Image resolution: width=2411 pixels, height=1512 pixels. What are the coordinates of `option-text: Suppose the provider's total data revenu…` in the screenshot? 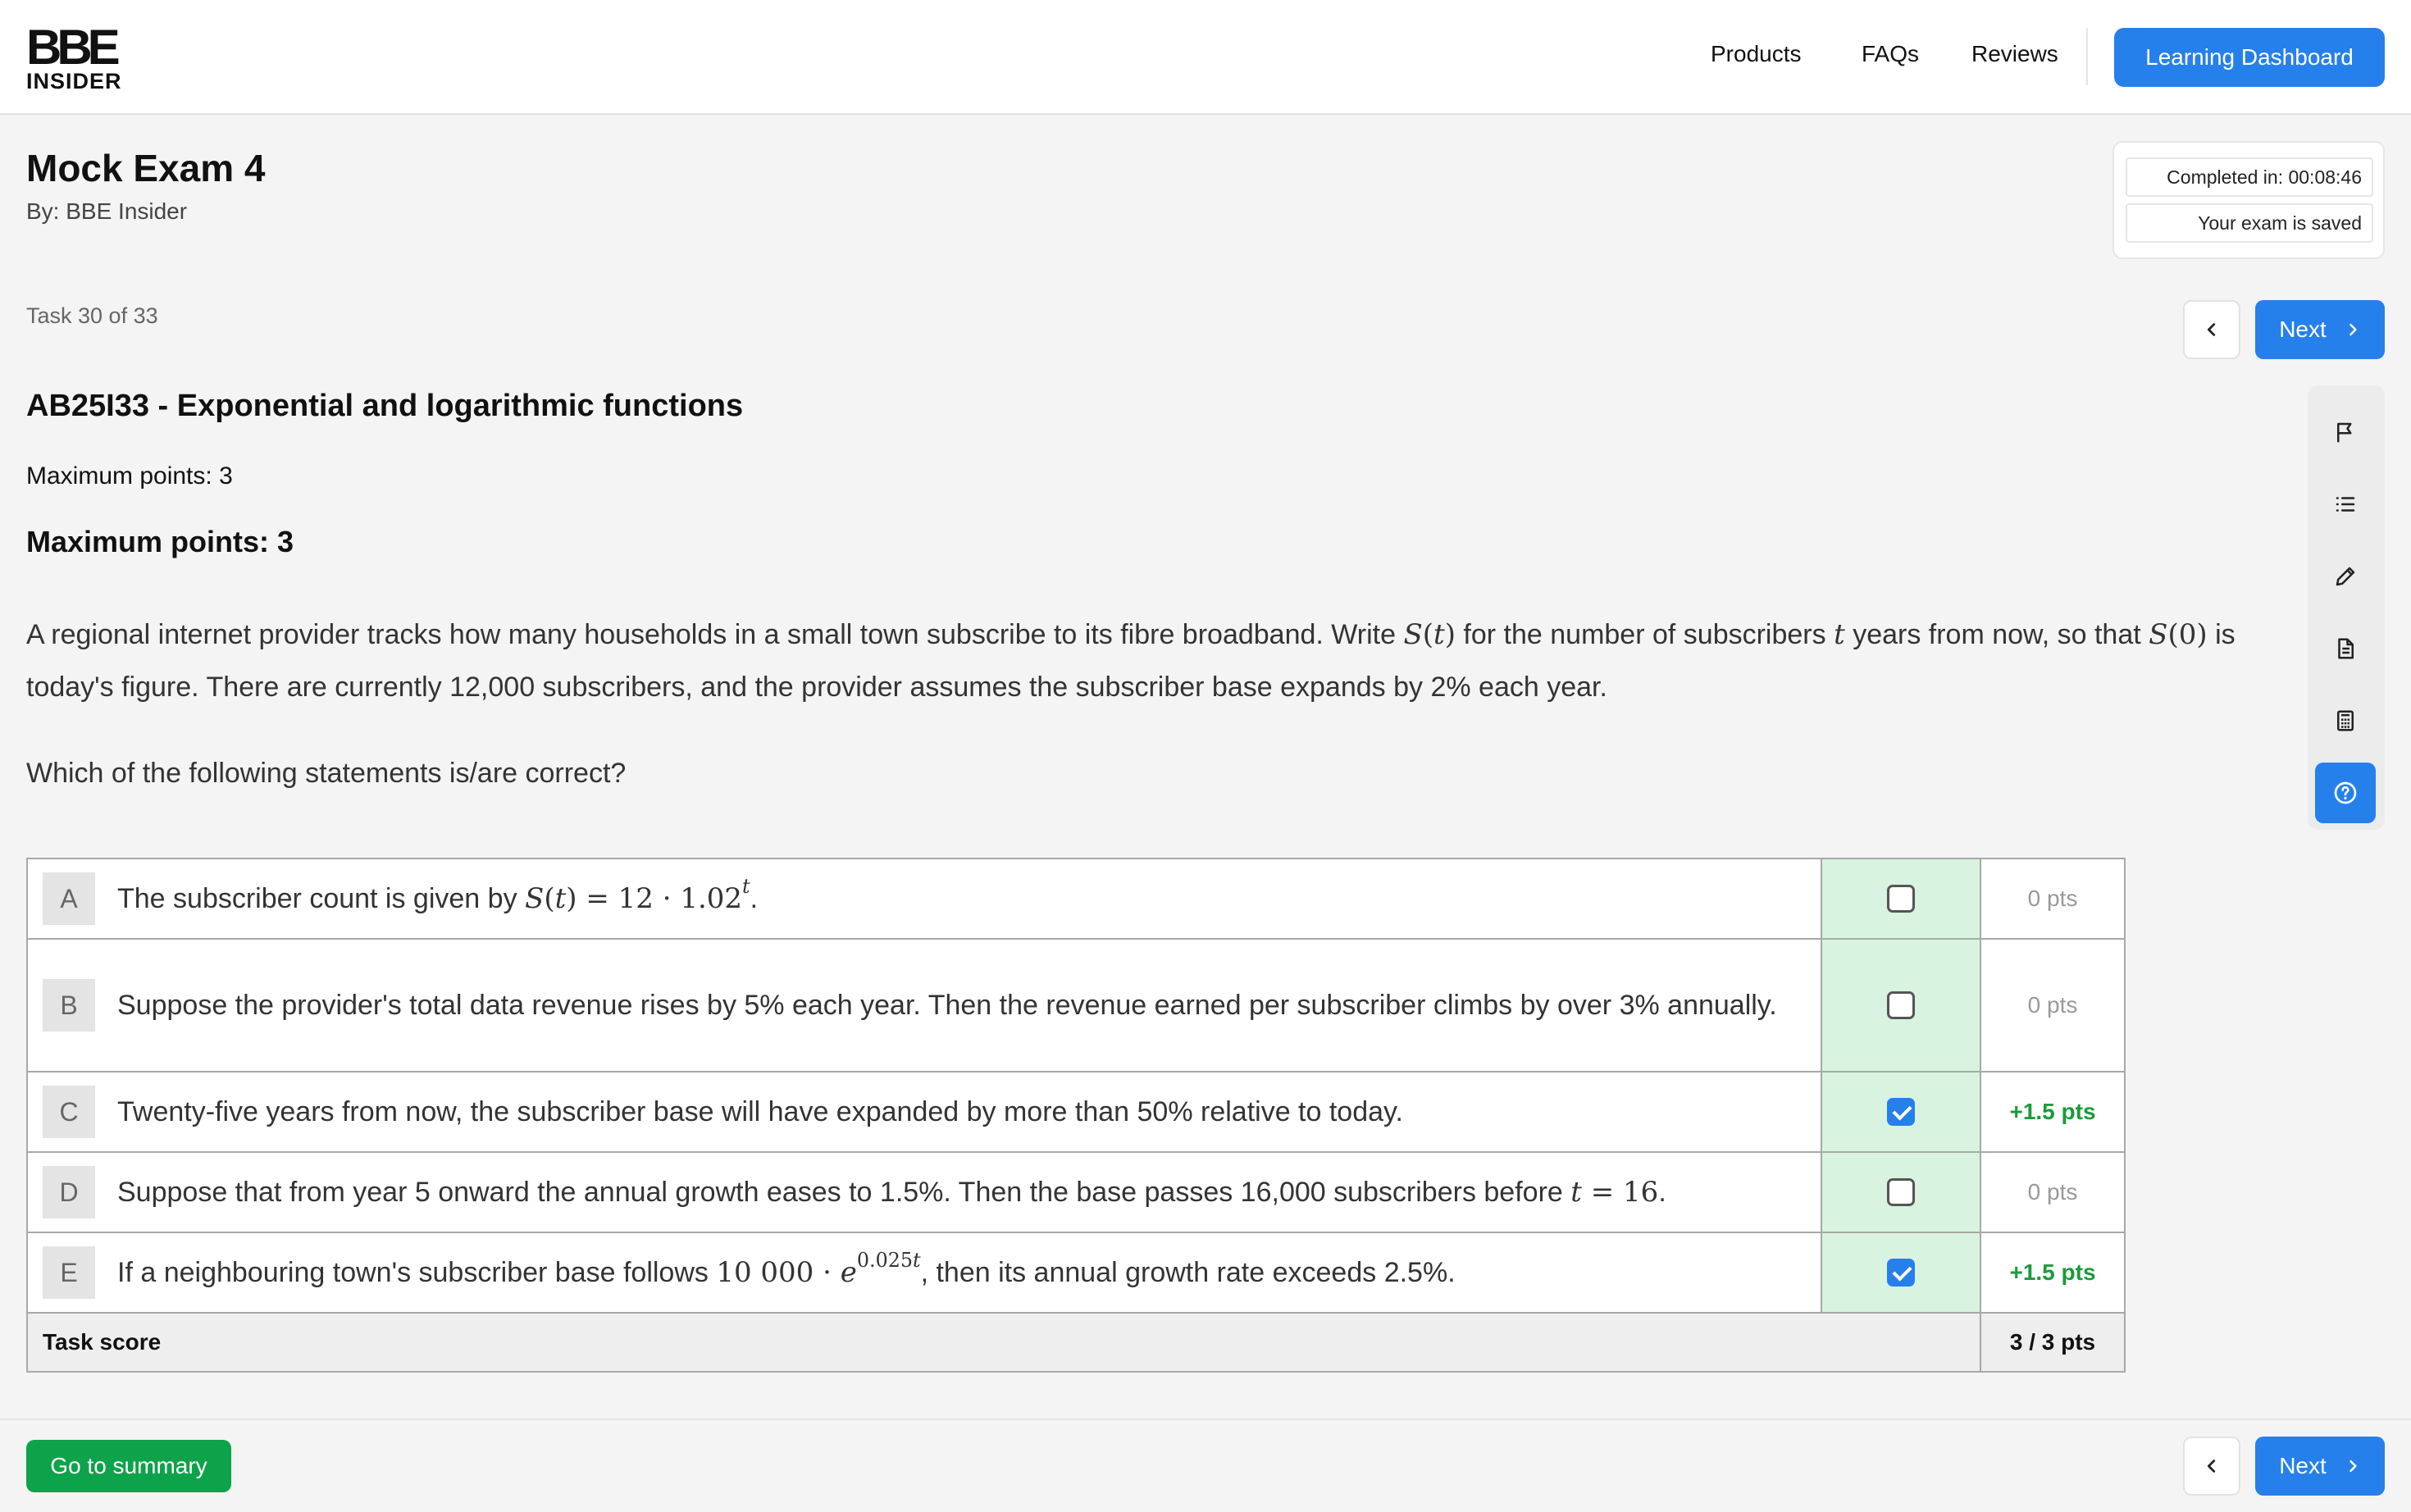 It's located at (965, 1005).